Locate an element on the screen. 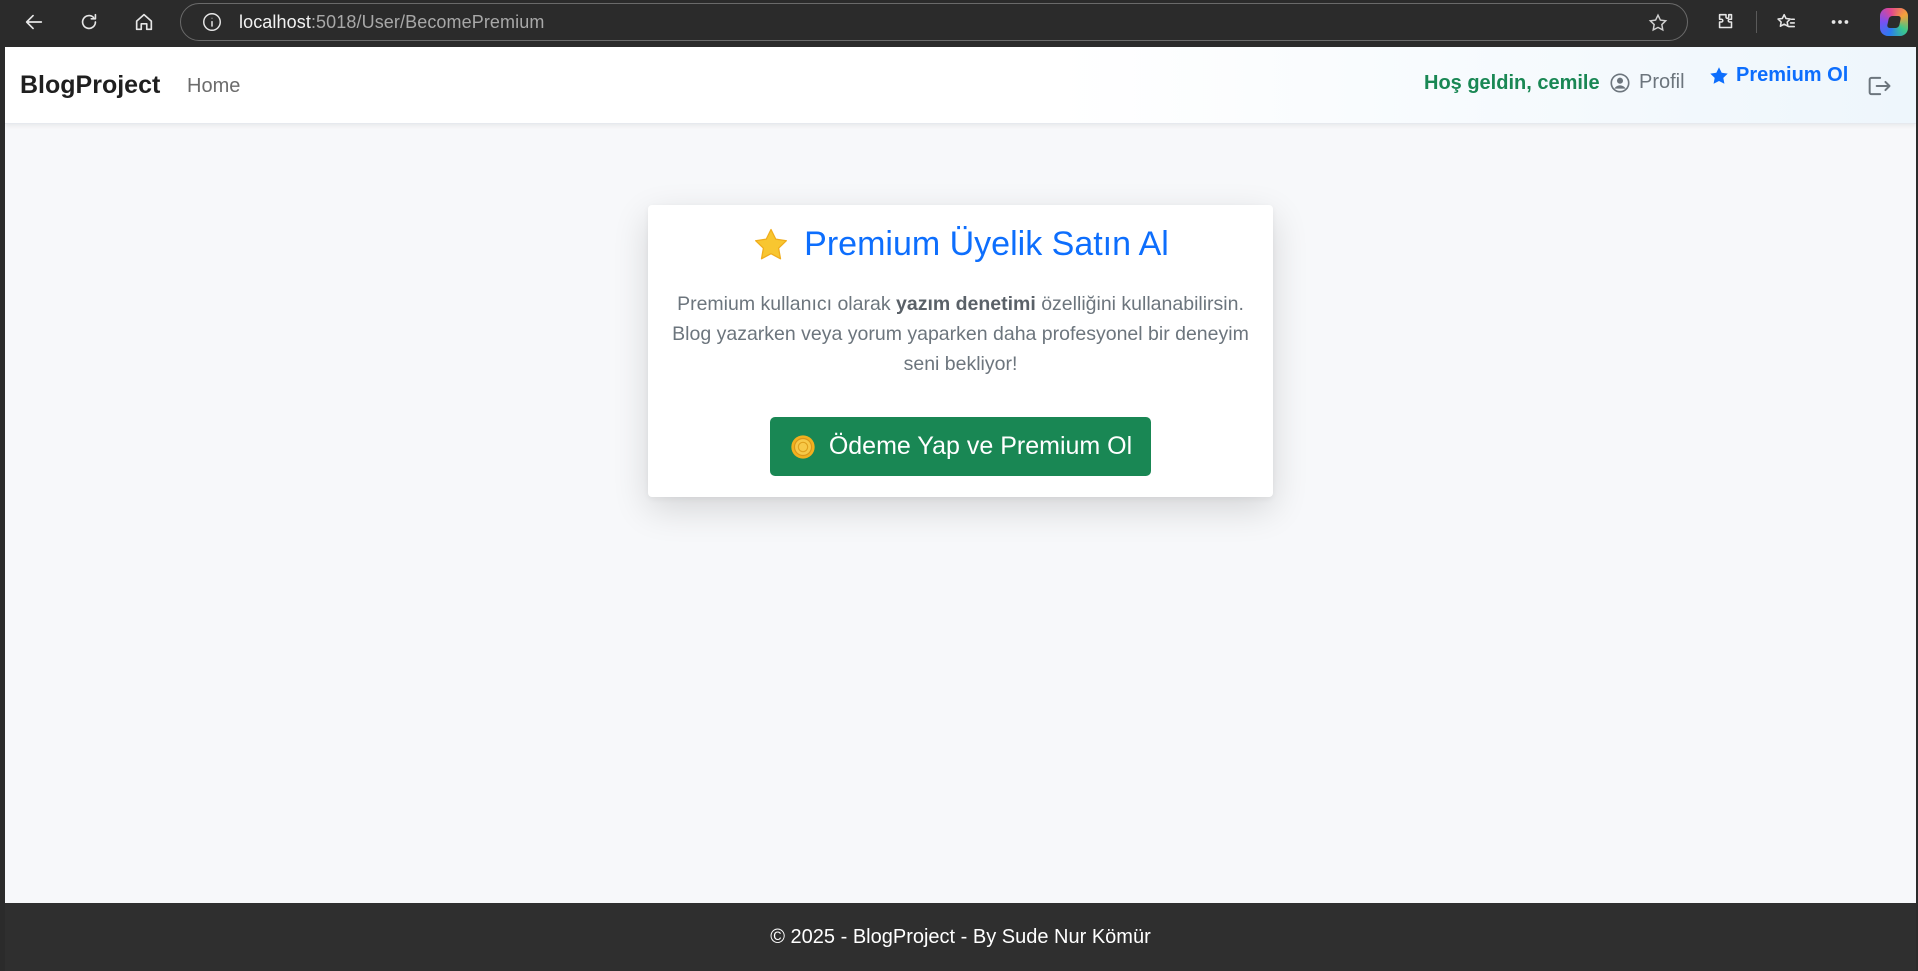 This screenshot has height=971, width=1918. url-text: localhost:5018/User/BecomePremium is located at coordinates (391, 22).